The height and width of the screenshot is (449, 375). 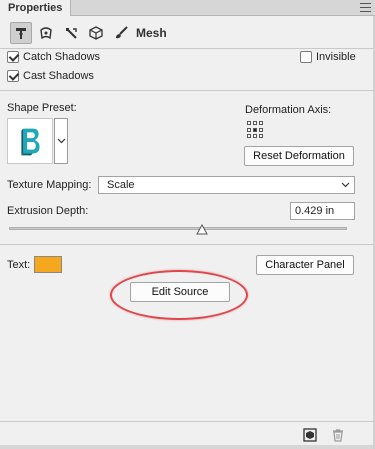 What do you see at coordinates (48, 264) in the screenshot?
I see `text-color-swatch` at bounding box center [48, 264].